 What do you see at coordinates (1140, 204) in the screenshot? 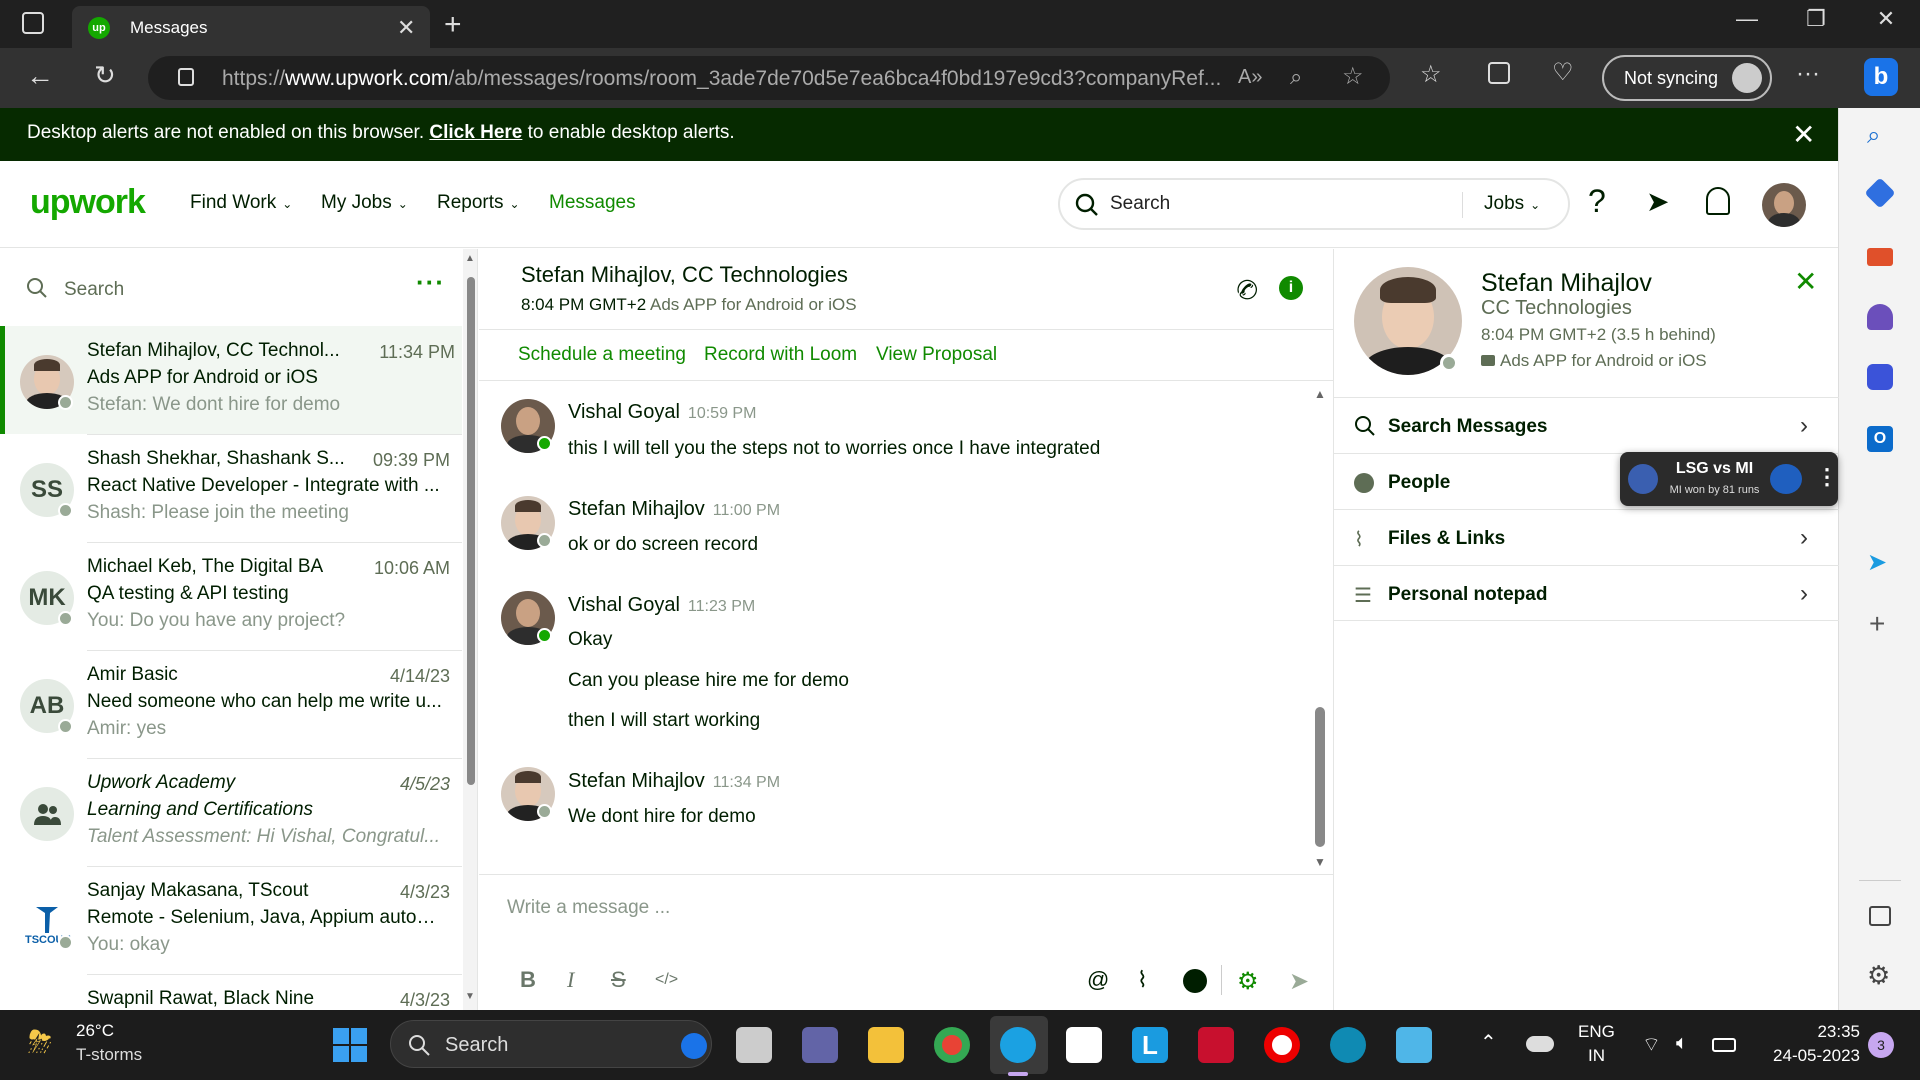
I see `search-input: Search` at bounding box center [1140, 204].